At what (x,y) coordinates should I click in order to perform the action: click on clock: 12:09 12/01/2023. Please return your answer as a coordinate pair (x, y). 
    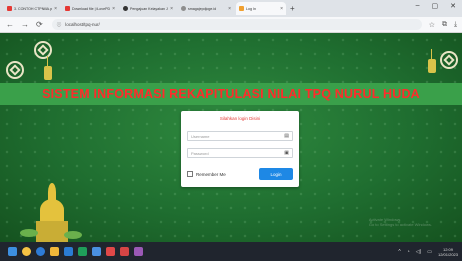
    Looking at the image, I should click on (448, 252).